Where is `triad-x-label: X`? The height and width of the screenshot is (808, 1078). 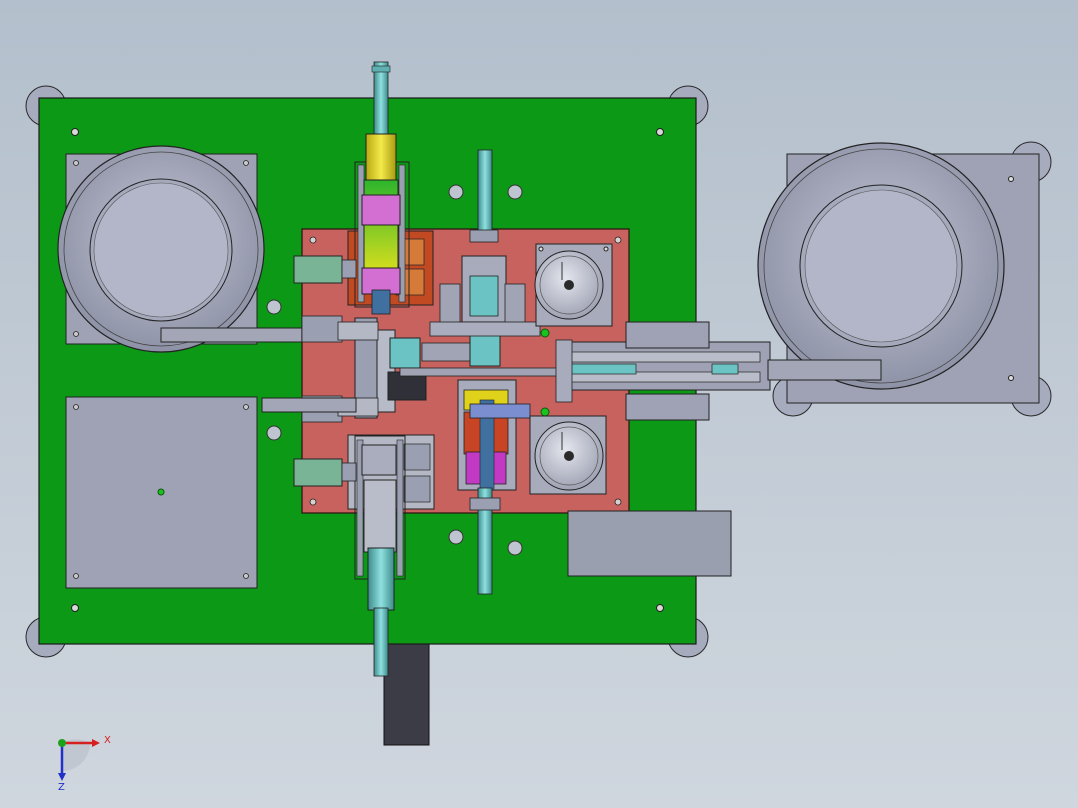
triad-x-label: X is located at coordinates (107, 740).